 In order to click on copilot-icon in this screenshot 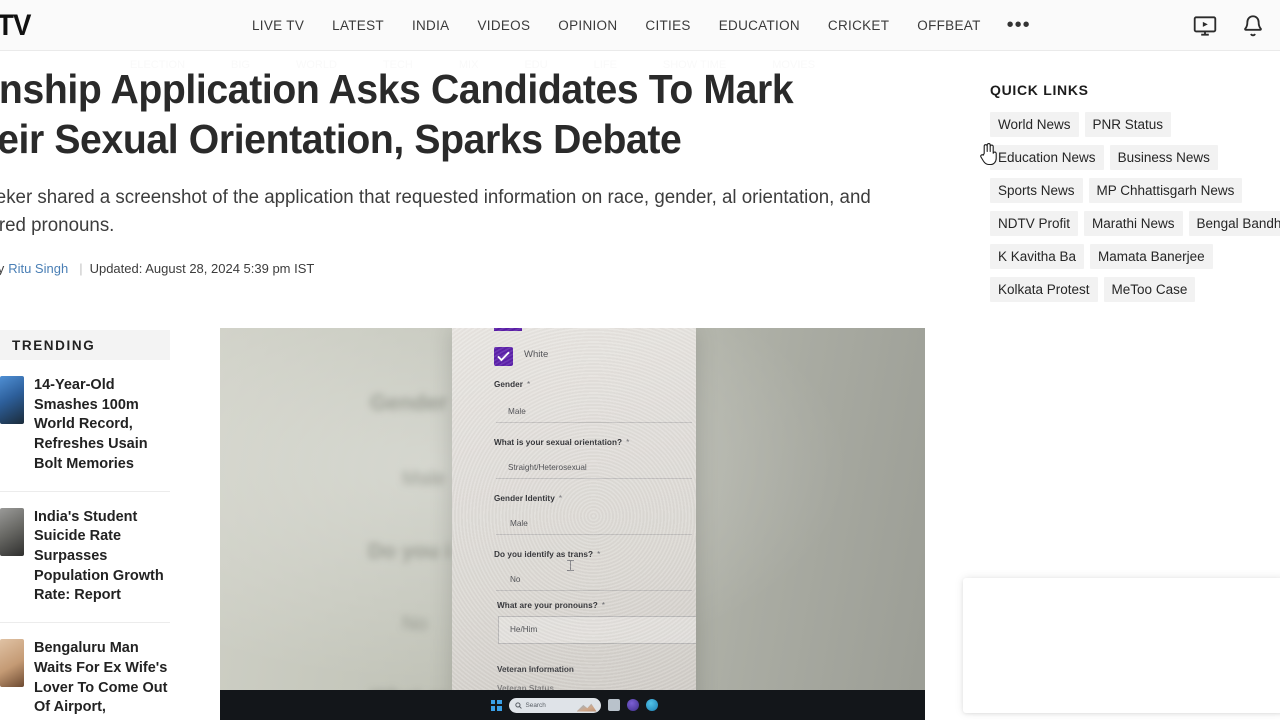, I will do `click(632, 705)`.